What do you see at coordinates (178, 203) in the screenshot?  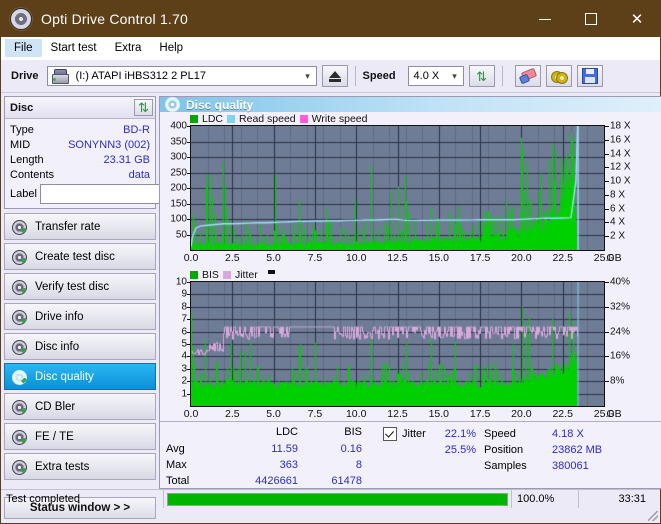 I see `y-tick-label: 150` at bounding box center [178, 203].